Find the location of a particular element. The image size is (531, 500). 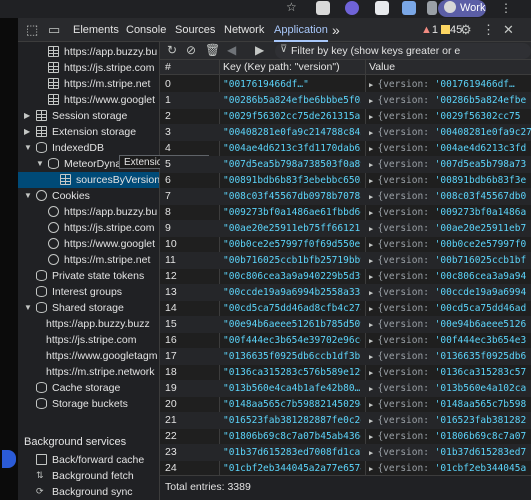

sidebar-item-shared-stripe-js: https://js.stripe.com is located at coordinates (88, 340).